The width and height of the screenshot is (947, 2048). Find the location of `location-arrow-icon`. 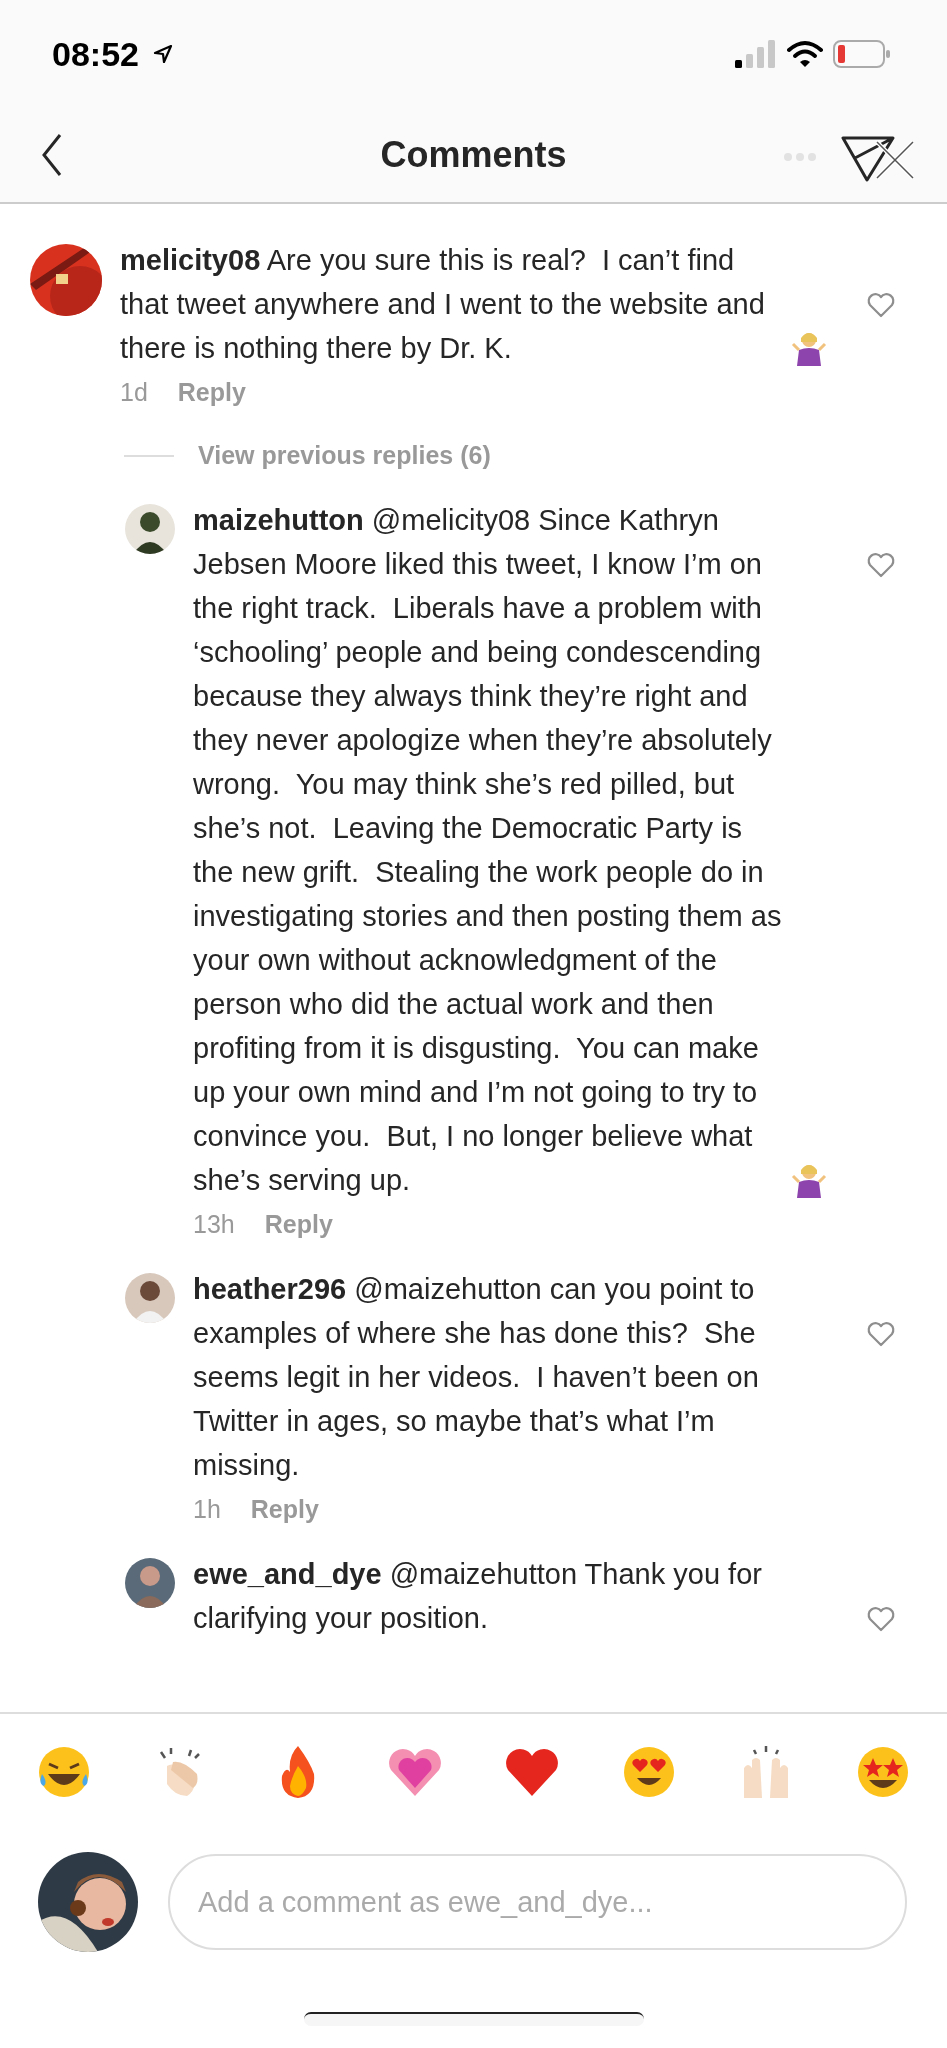

location-arrow-icon is located at coordinates (162, 54).